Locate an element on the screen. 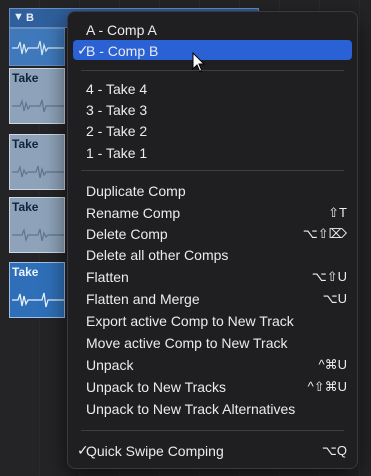 The width and height of the screenshot is (371, 476). comp-lane is located at coordinates (37, 47).